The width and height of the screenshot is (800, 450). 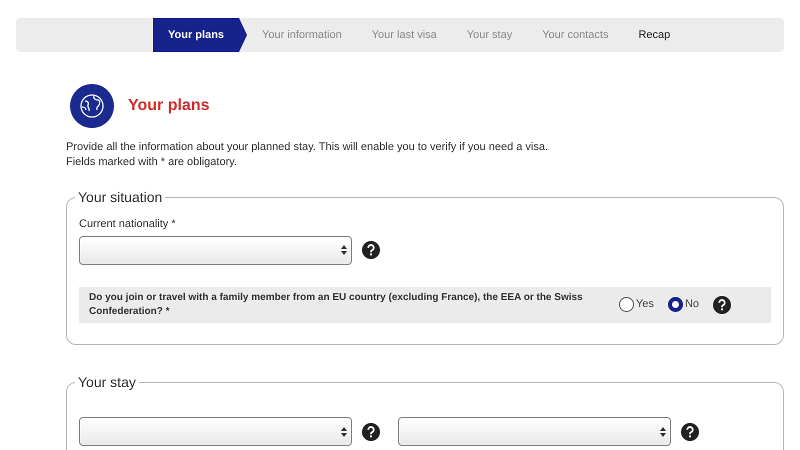 What do you see at coordinates (654, 35) in the screenshot?
I see `step-tab: Recap` at bounding box center [654, 35].